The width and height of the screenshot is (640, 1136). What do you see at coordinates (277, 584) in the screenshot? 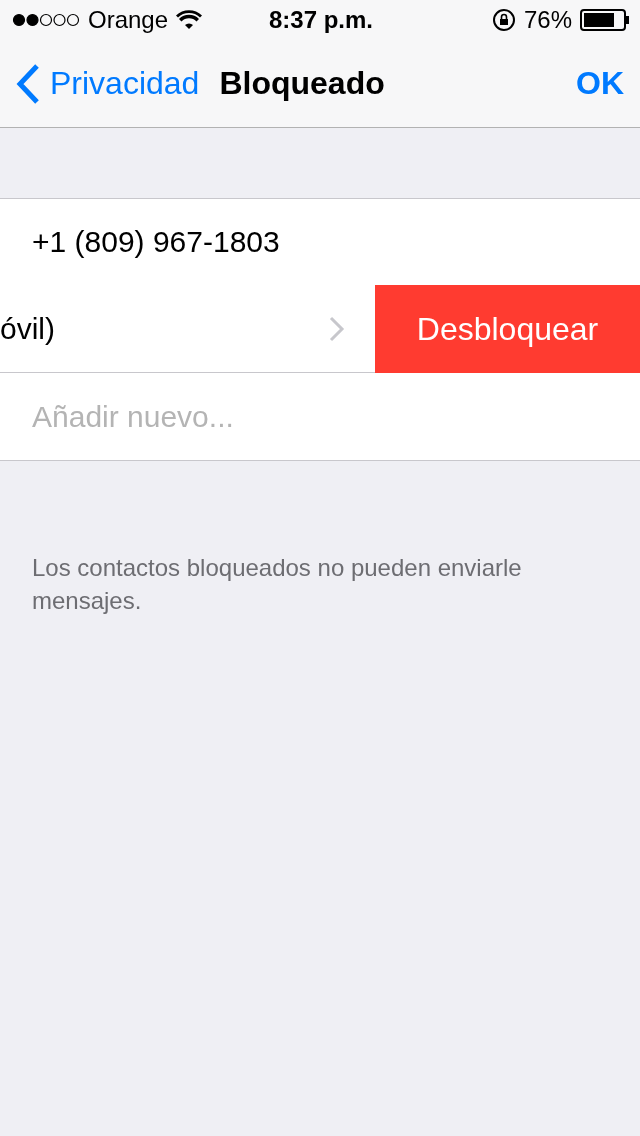
I see `footer-note: Los contactos bloqueados no pueden enviarle mensajes.` at bounding box center [277, 584].